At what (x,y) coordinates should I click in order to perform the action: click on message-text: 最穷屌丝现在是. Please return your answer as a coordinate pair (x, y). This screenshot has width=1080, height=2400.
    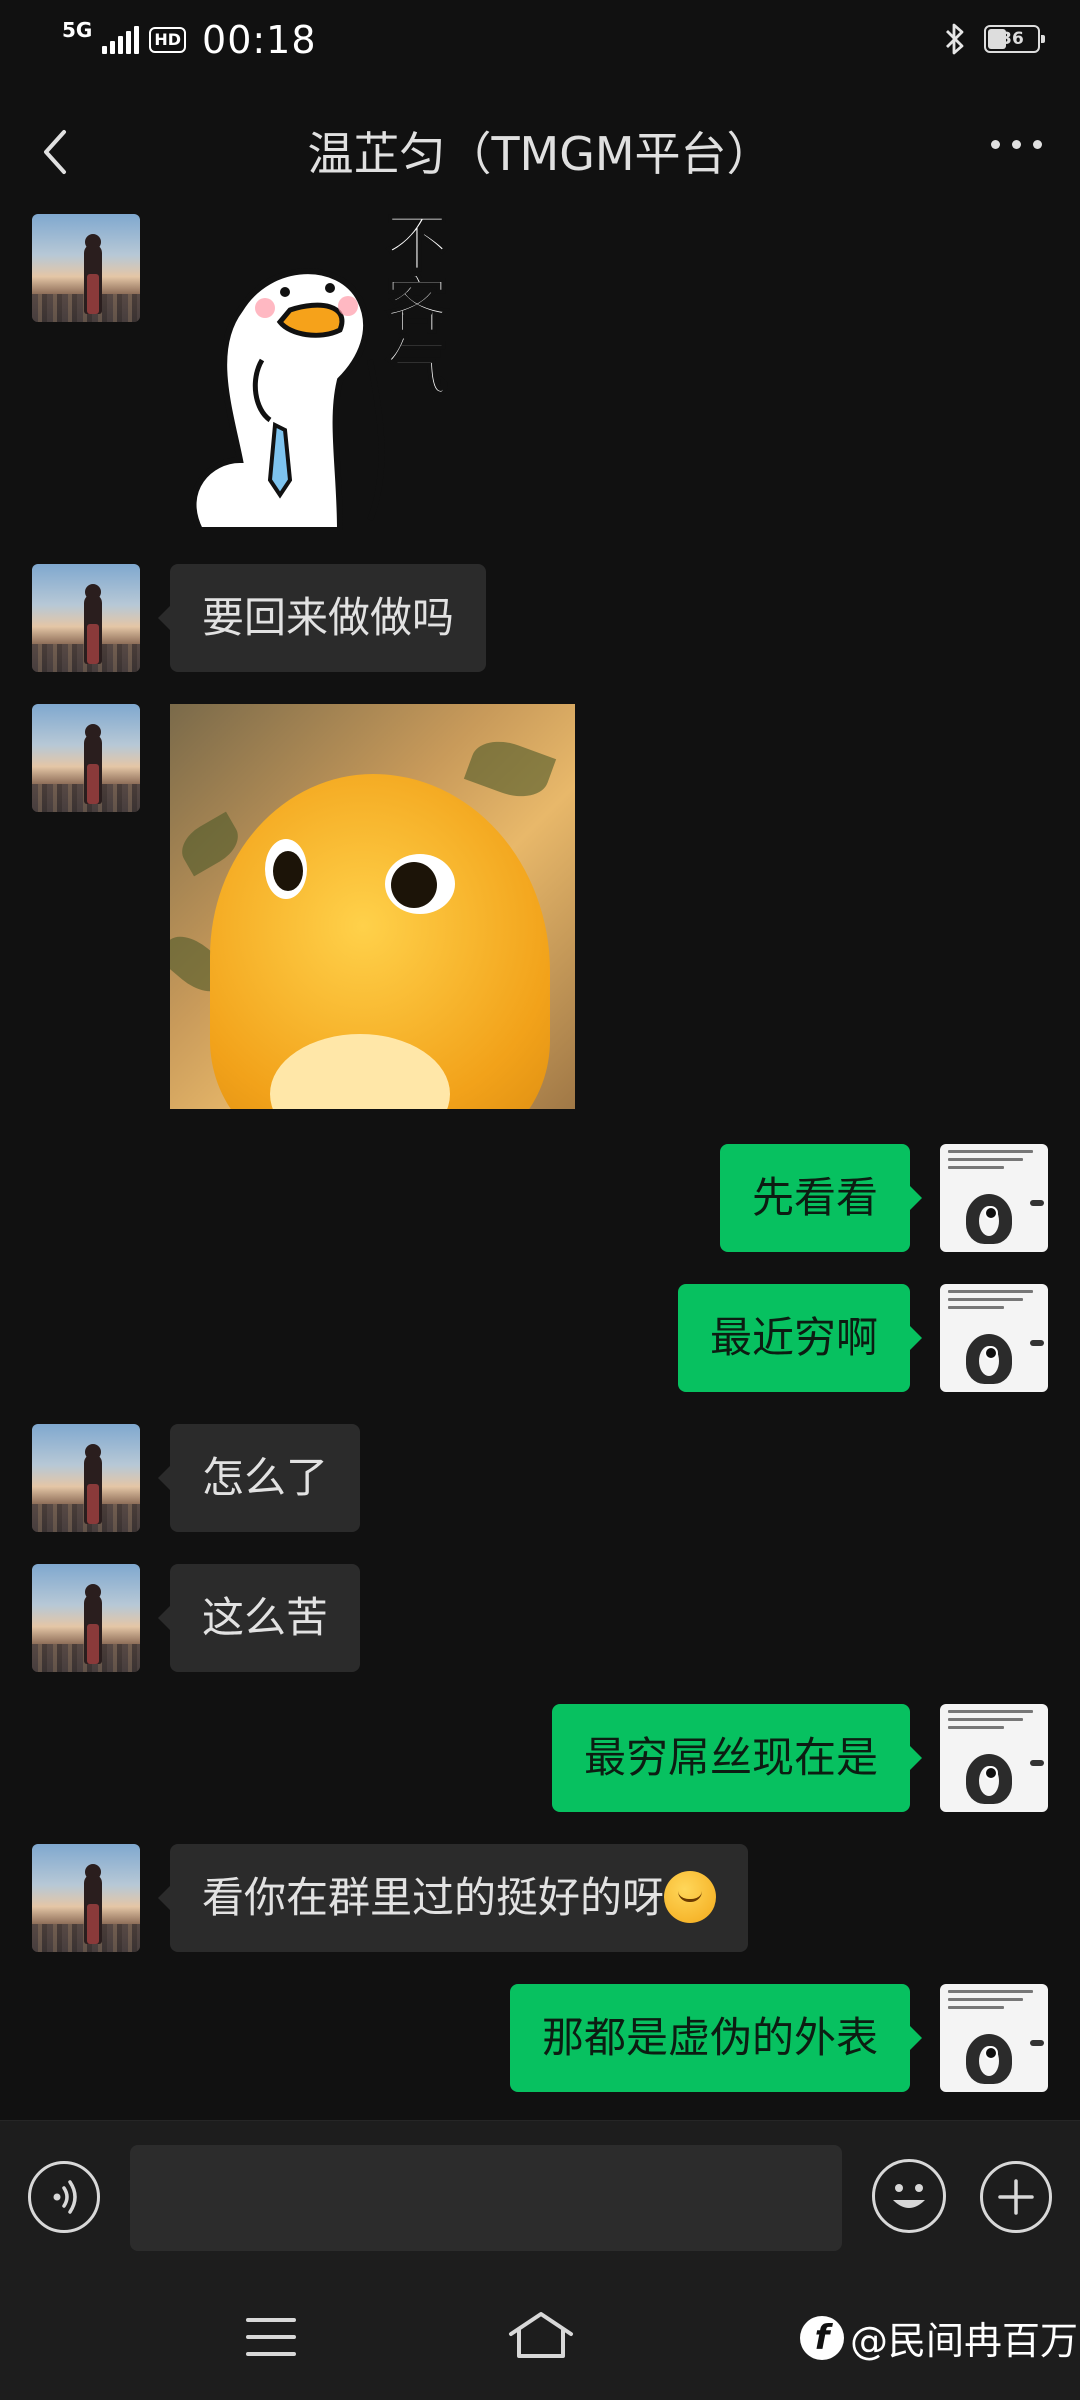
    Looking at the image, I should click on (730, 1757).